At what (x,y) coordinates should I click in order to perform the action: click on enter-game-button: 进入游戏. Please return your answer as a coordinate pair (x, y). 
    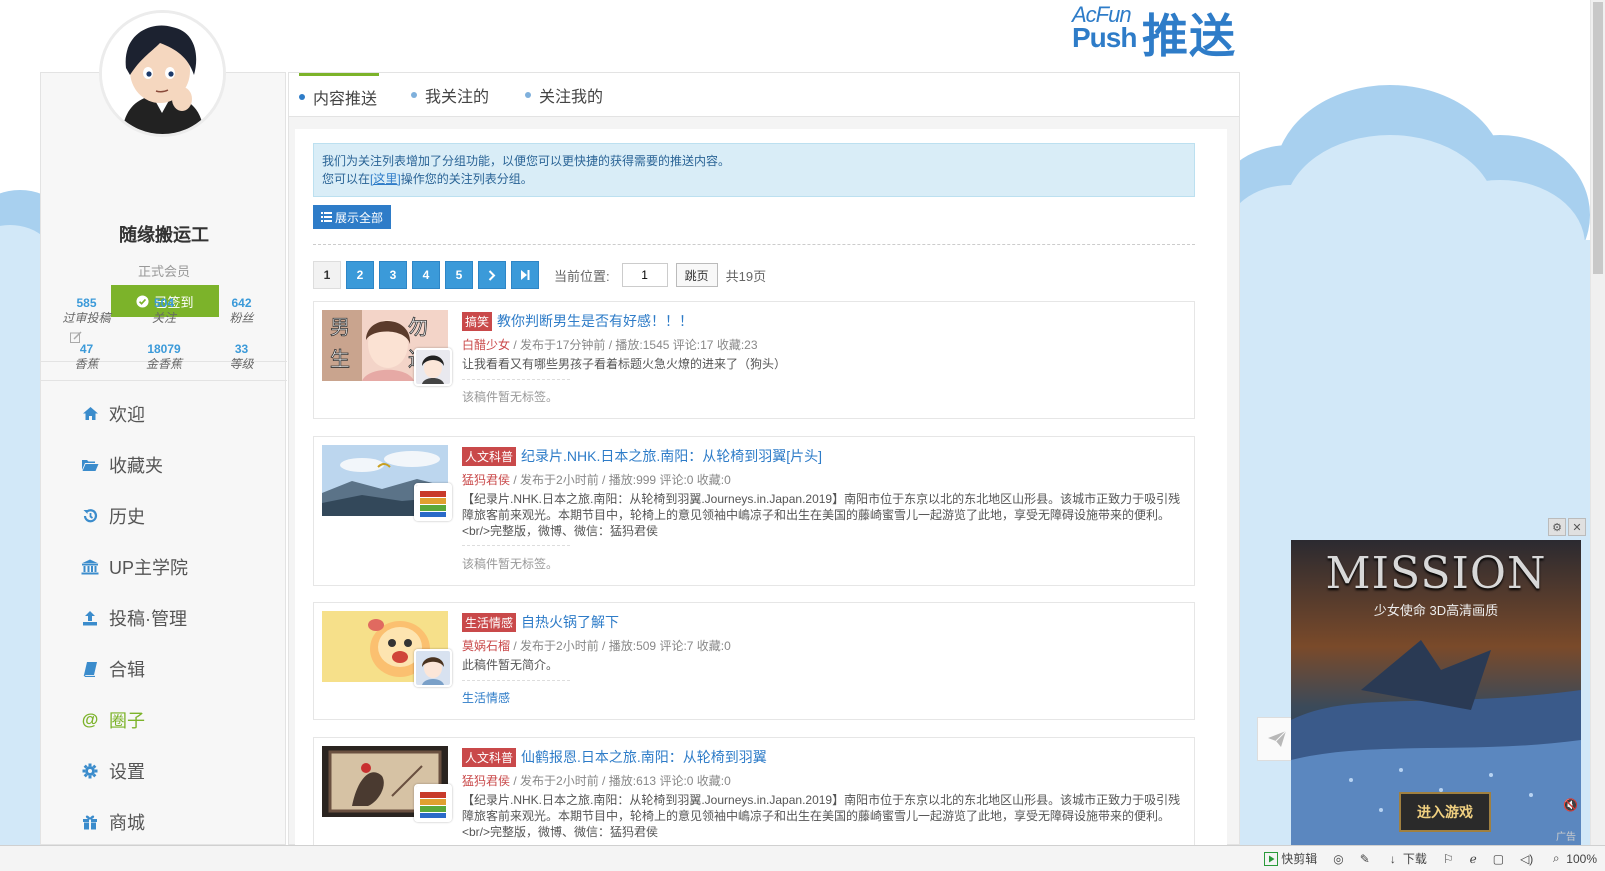
    Looking at the image, I should click on (1445, 812).